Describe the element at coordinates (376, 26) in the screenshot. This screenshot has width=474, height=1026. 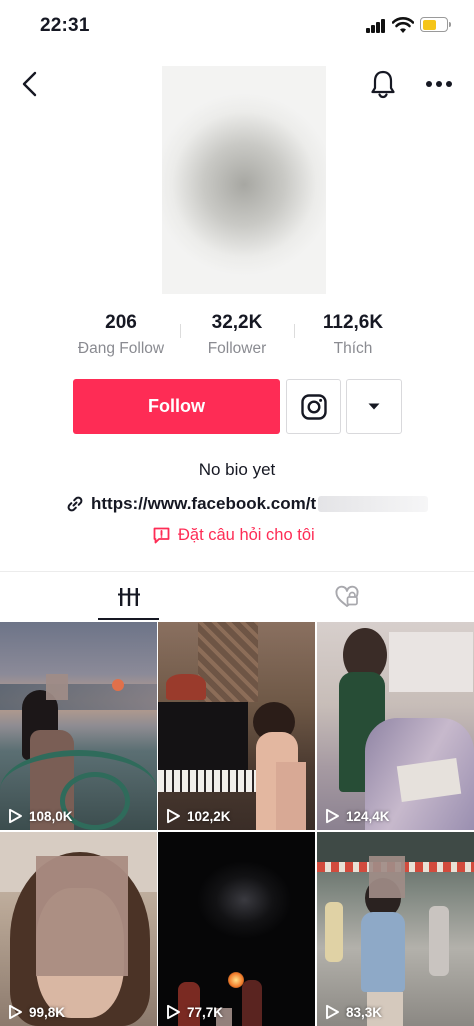
I see `signal-icon` at that location.